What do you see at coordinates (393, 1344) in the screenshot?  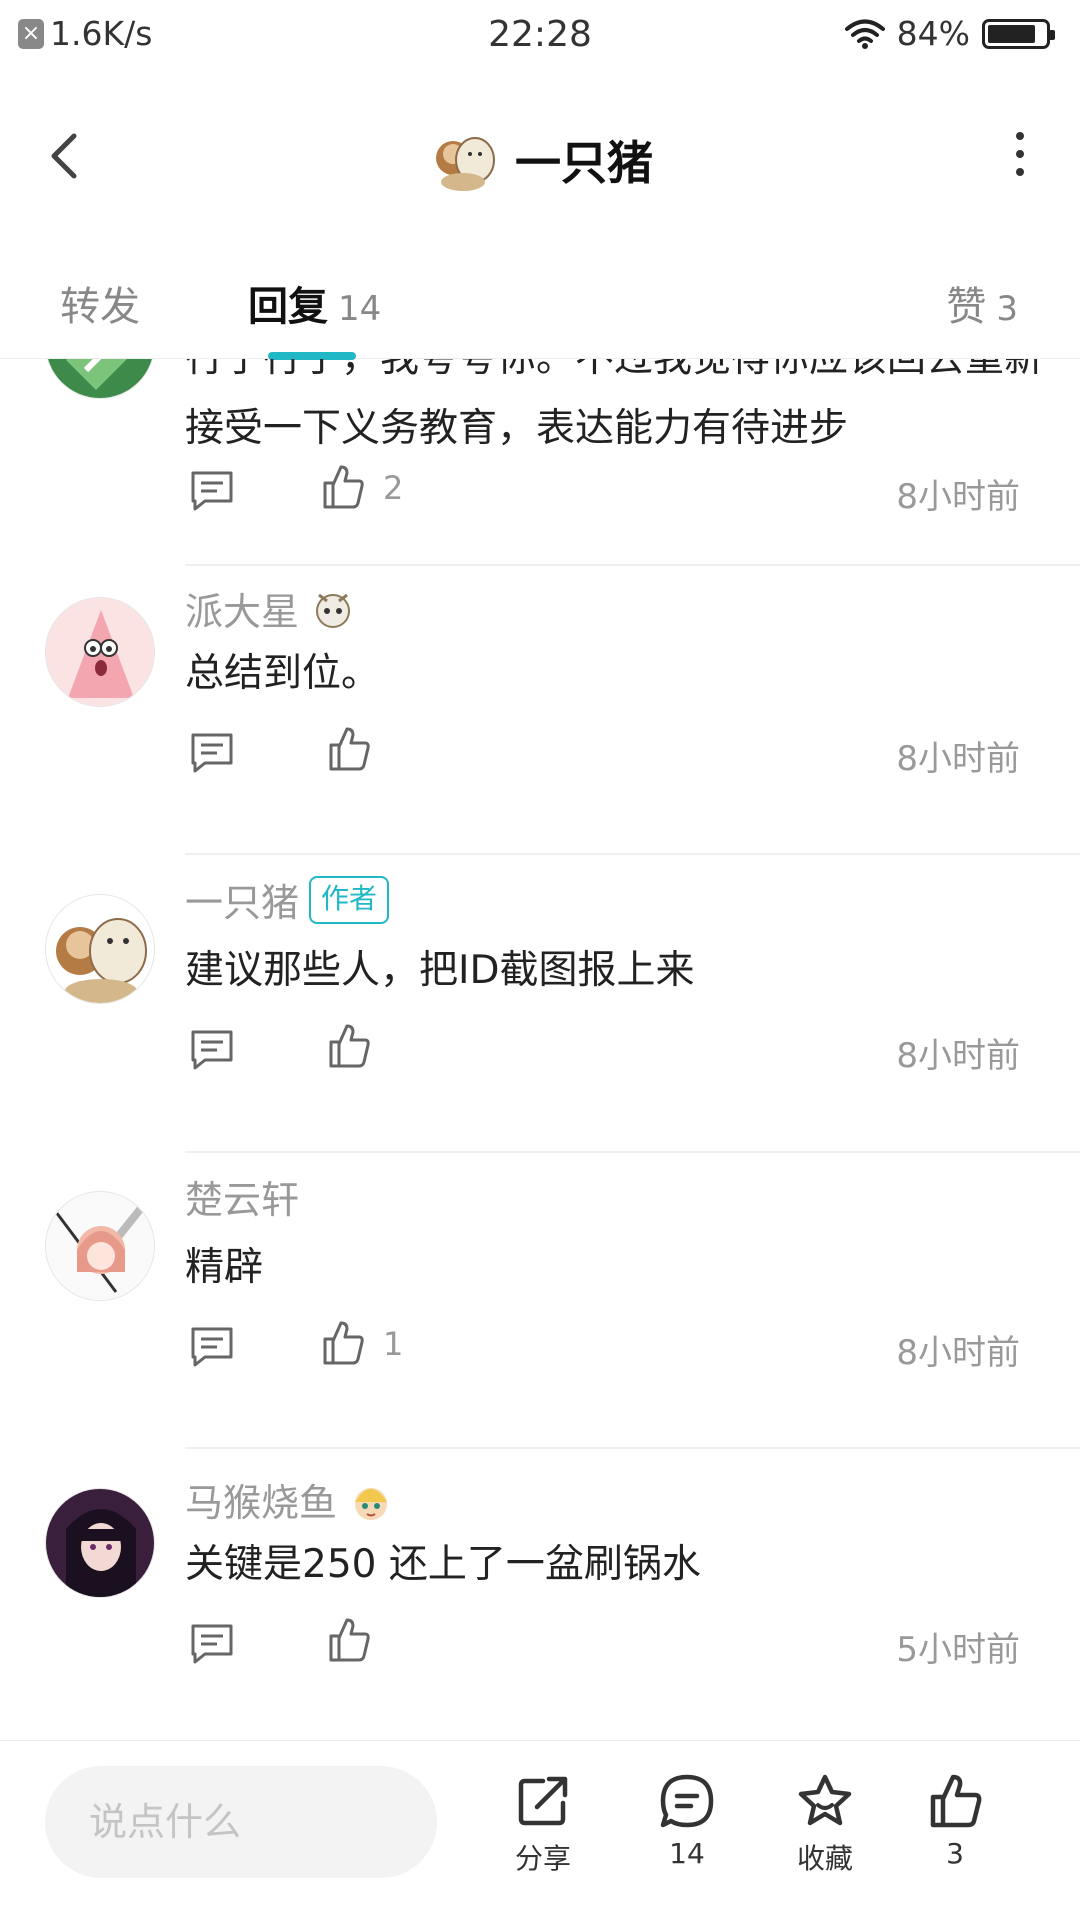 I see `like-count-text: 1` at bounding box center [393, 1344].